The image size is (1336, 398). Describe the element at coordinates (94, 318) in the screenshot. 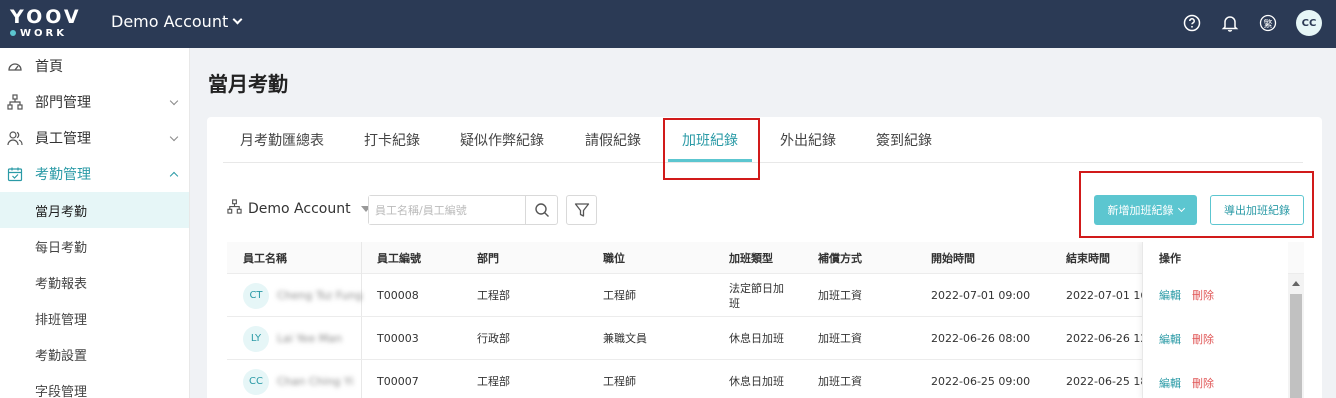

I see `sidebar-subitem-shift-management: 排班管理` at that location.